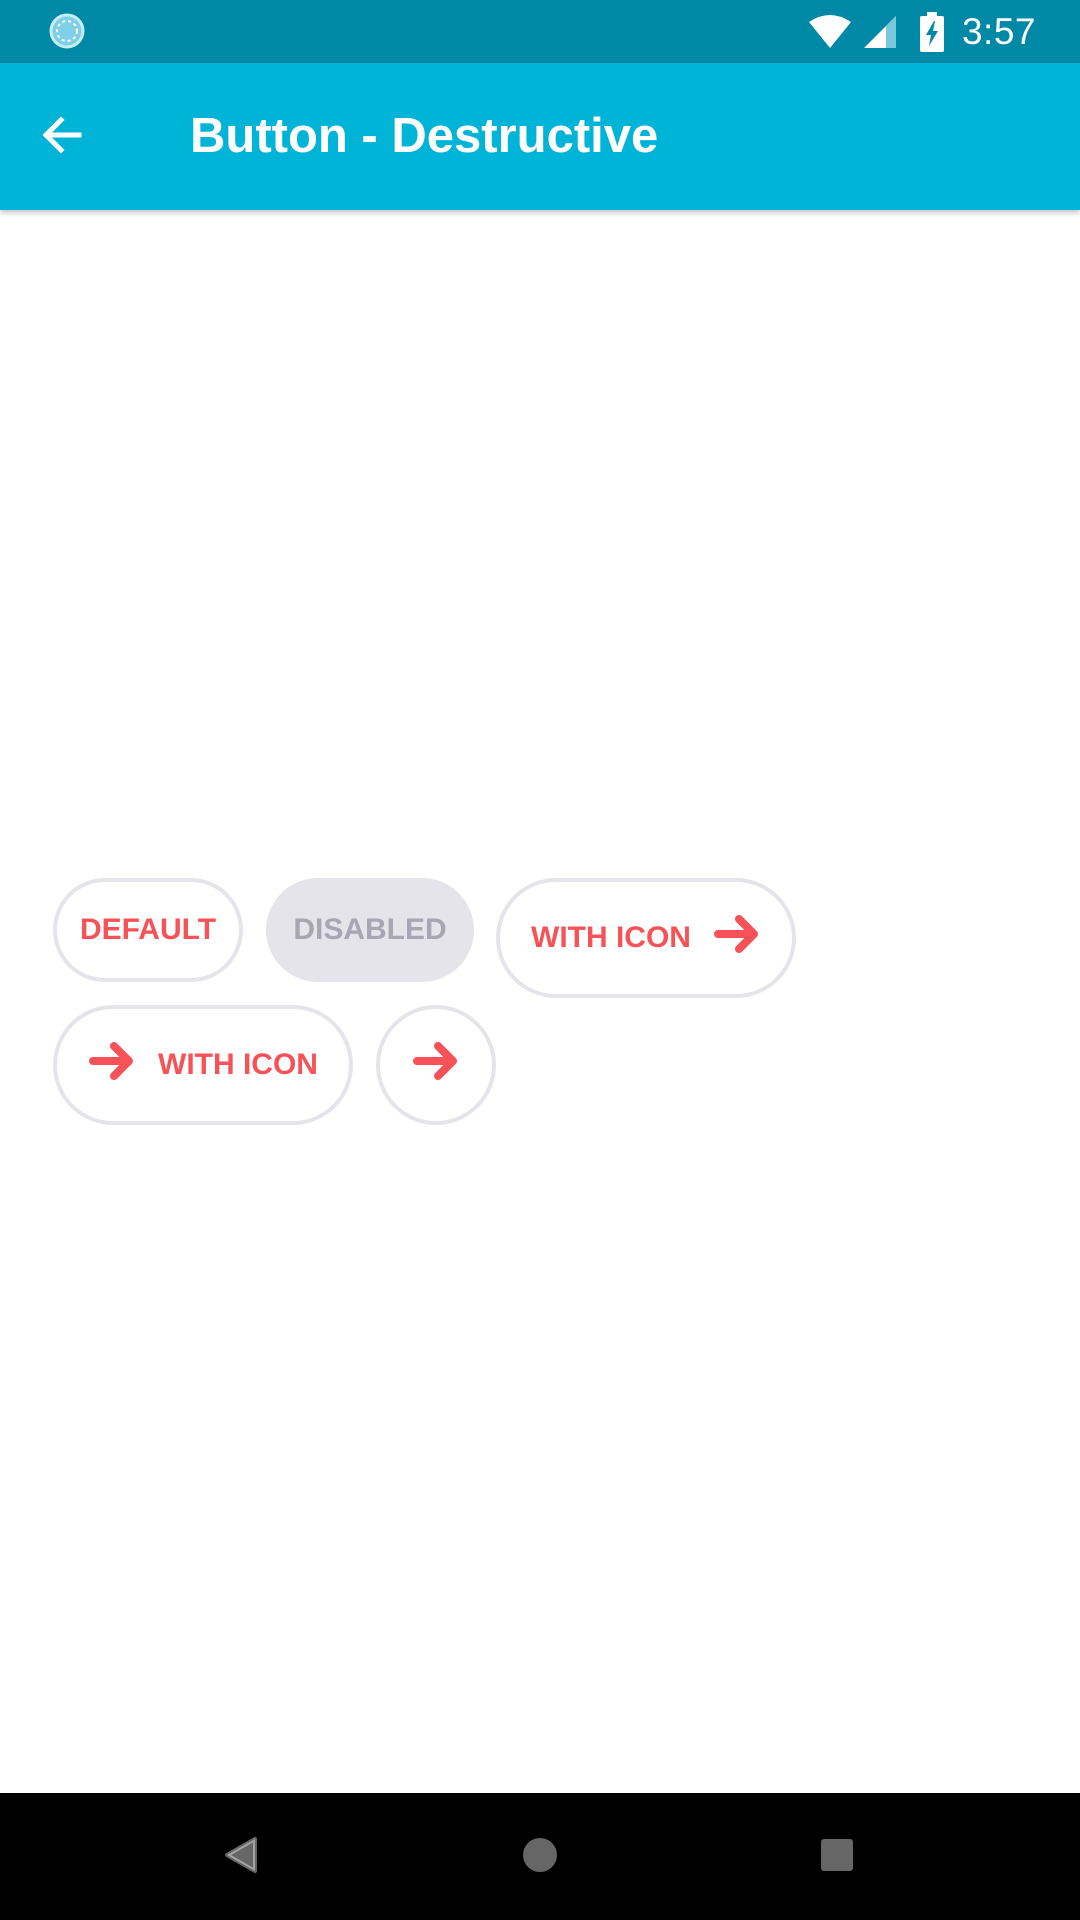 This screenshot has width=1080, height=1920. I want to click on signal-icon, so click(880, 32).